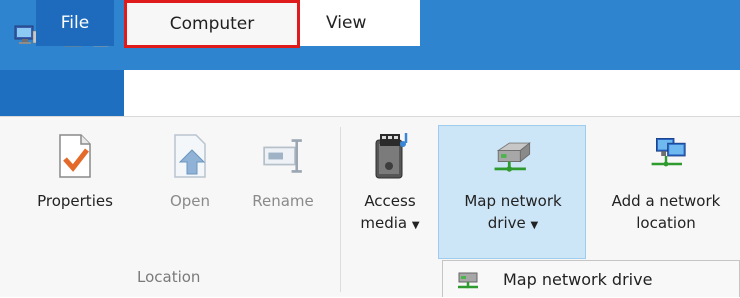  Describe the element at coordinates (520, 93) in the screenshot. I see `tab-strip` at that location.